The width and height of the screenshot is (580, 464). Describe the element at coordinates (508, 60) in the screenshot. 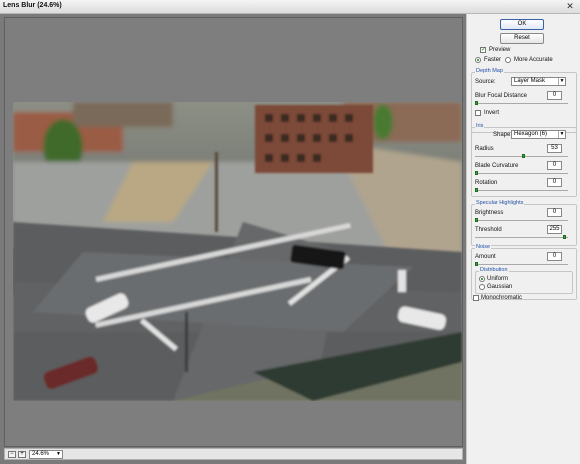

I see `more-accurate-radio` at that location.